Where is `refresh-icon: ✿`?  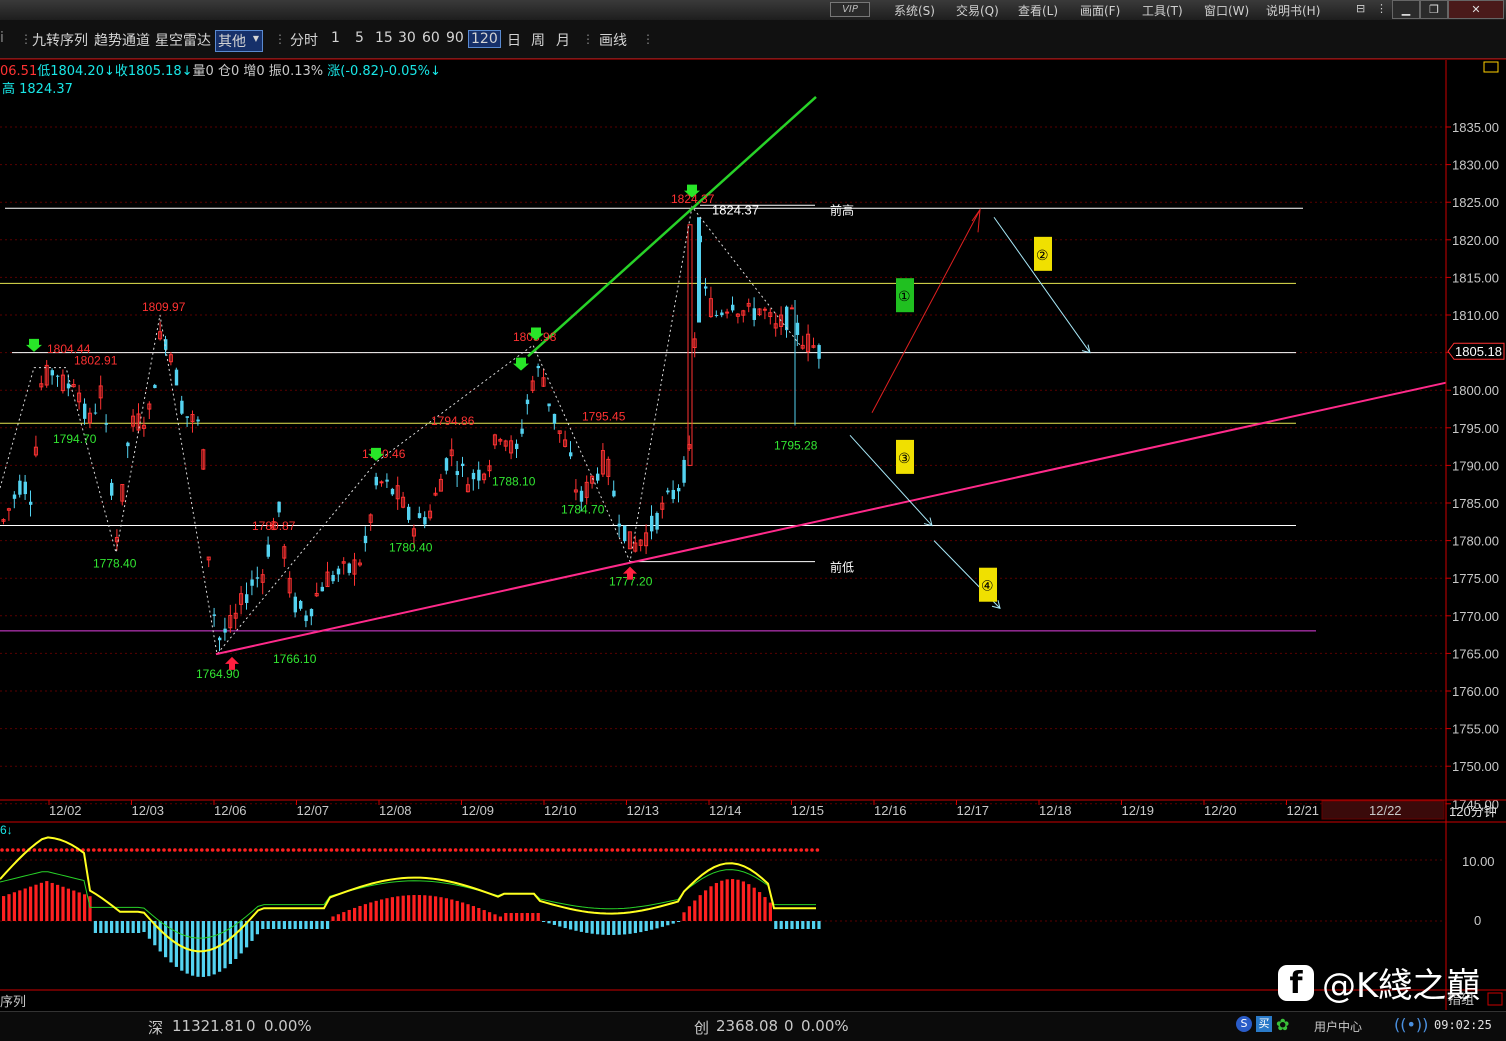 refresh-icon: ✿ is located at coordinates (1282, 1024).